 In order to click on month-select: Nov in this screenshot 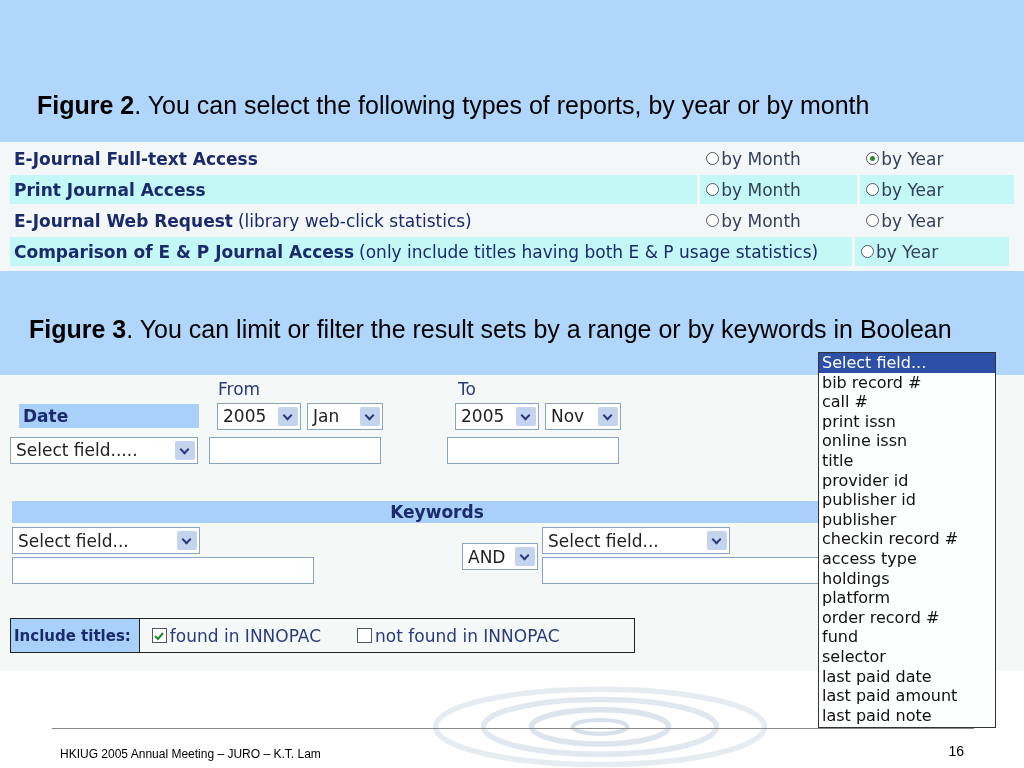, I will do `click(583, 416)`.